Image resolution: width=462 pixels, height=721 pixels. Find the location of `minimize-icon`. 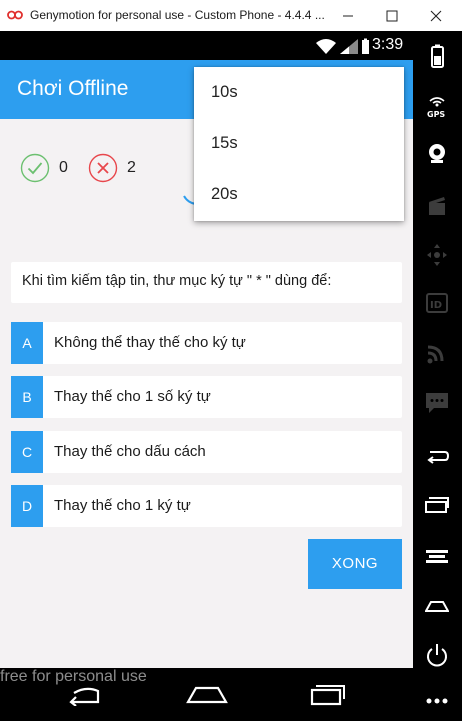

minimize-icon is located at coordinates (348, 16).